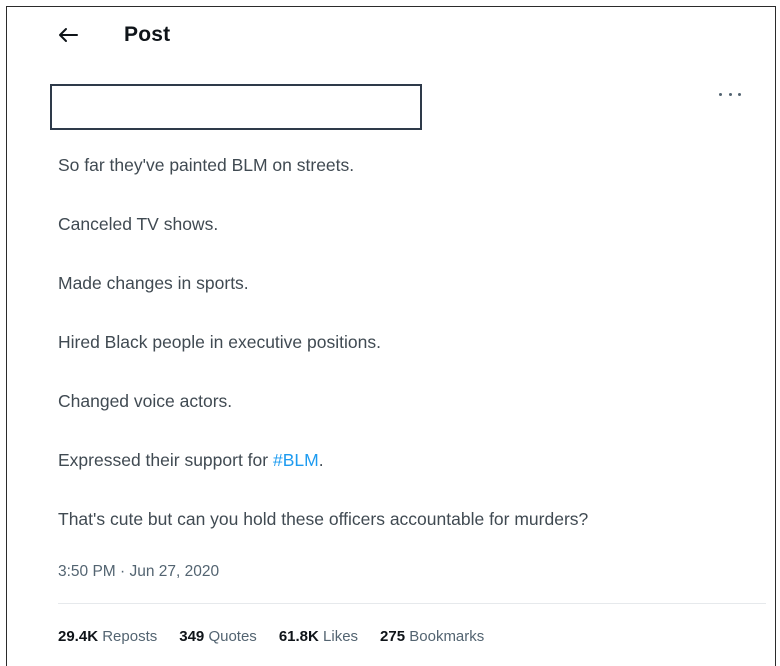 The height and width of the screenshot is (666, 780). Describe the element at coordinates (298, 636) in the screenshot. I see `likes-count: 61.8K` at that location.